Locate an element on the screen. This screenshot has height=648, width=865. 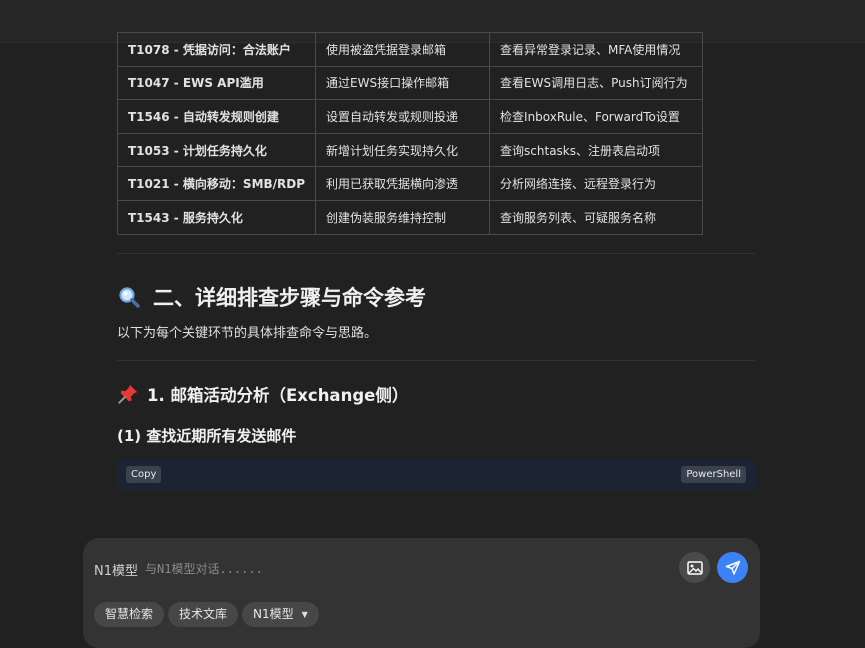
image-icon is located at coordinates (694, 567).